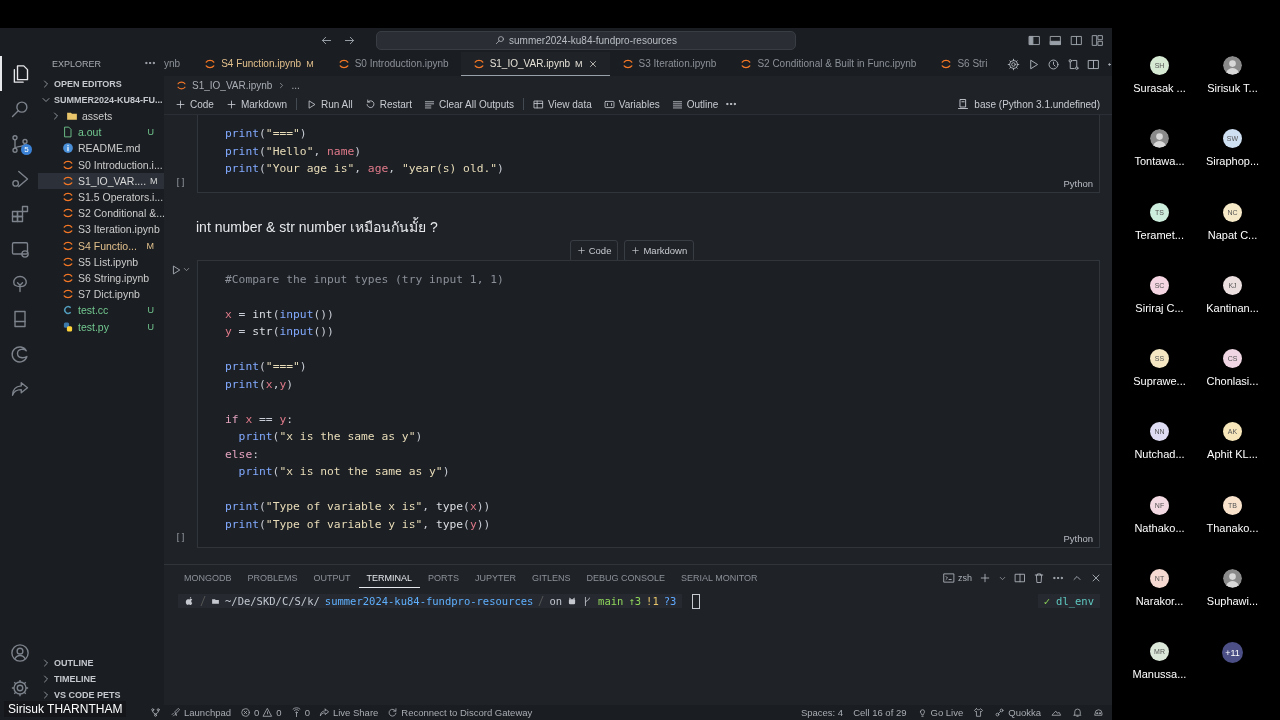 The width and height of the screenshot is (1280, 720). I want to click on section-header: OUTLINE, so click(101, 663).